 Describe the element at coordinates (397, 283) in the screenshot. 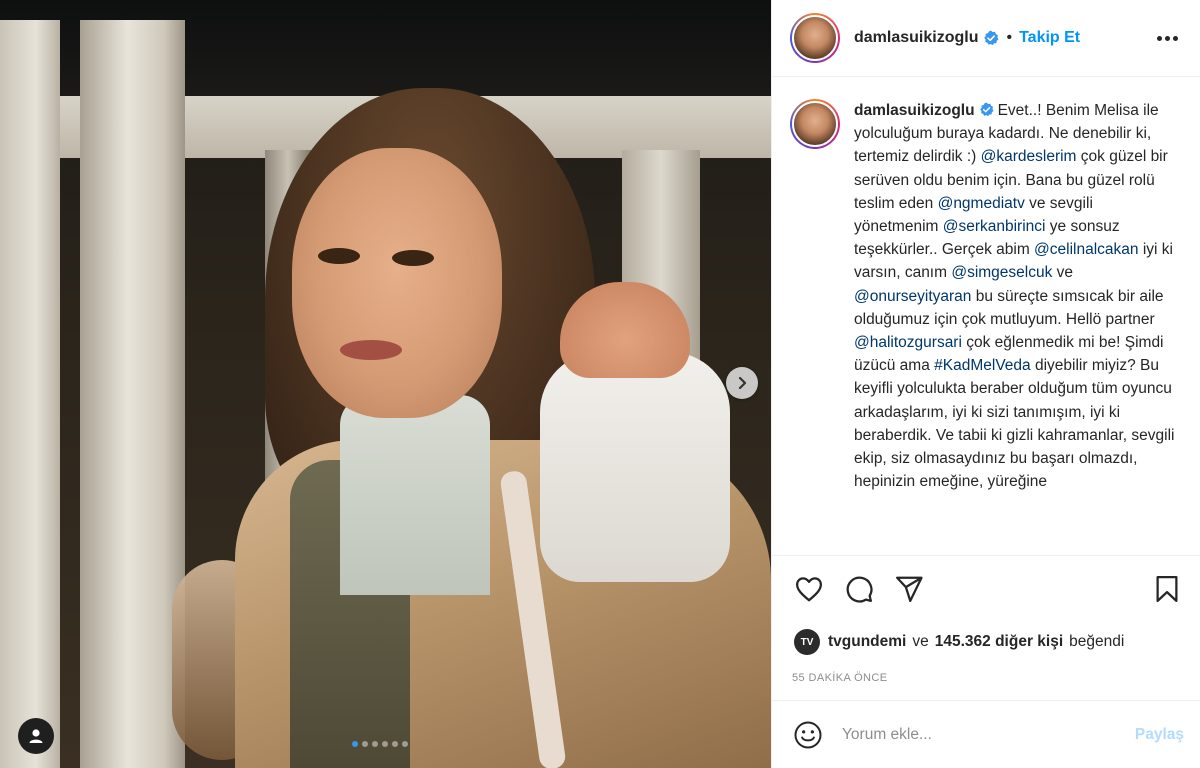

I see `person-face` at that location.